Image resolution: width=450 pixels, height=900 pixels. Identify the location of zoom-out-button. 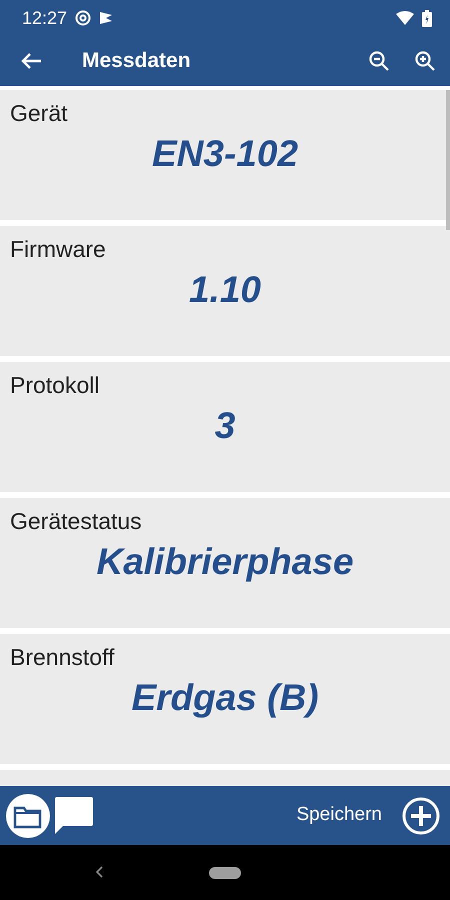
(379, 61).